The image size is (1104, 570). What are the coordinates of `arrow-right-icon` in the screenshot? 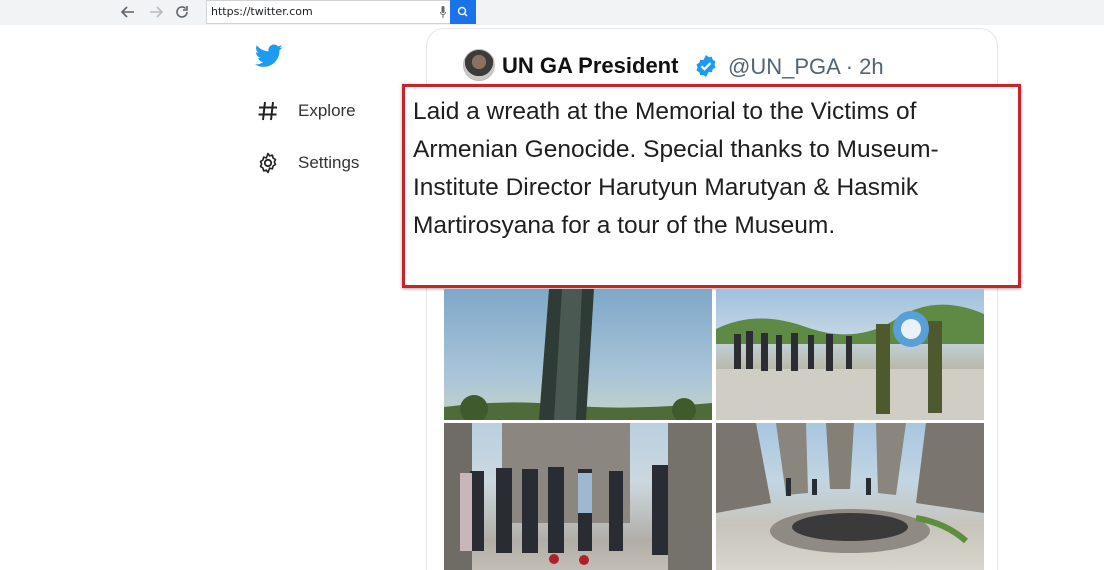 It's located at (157, 12).